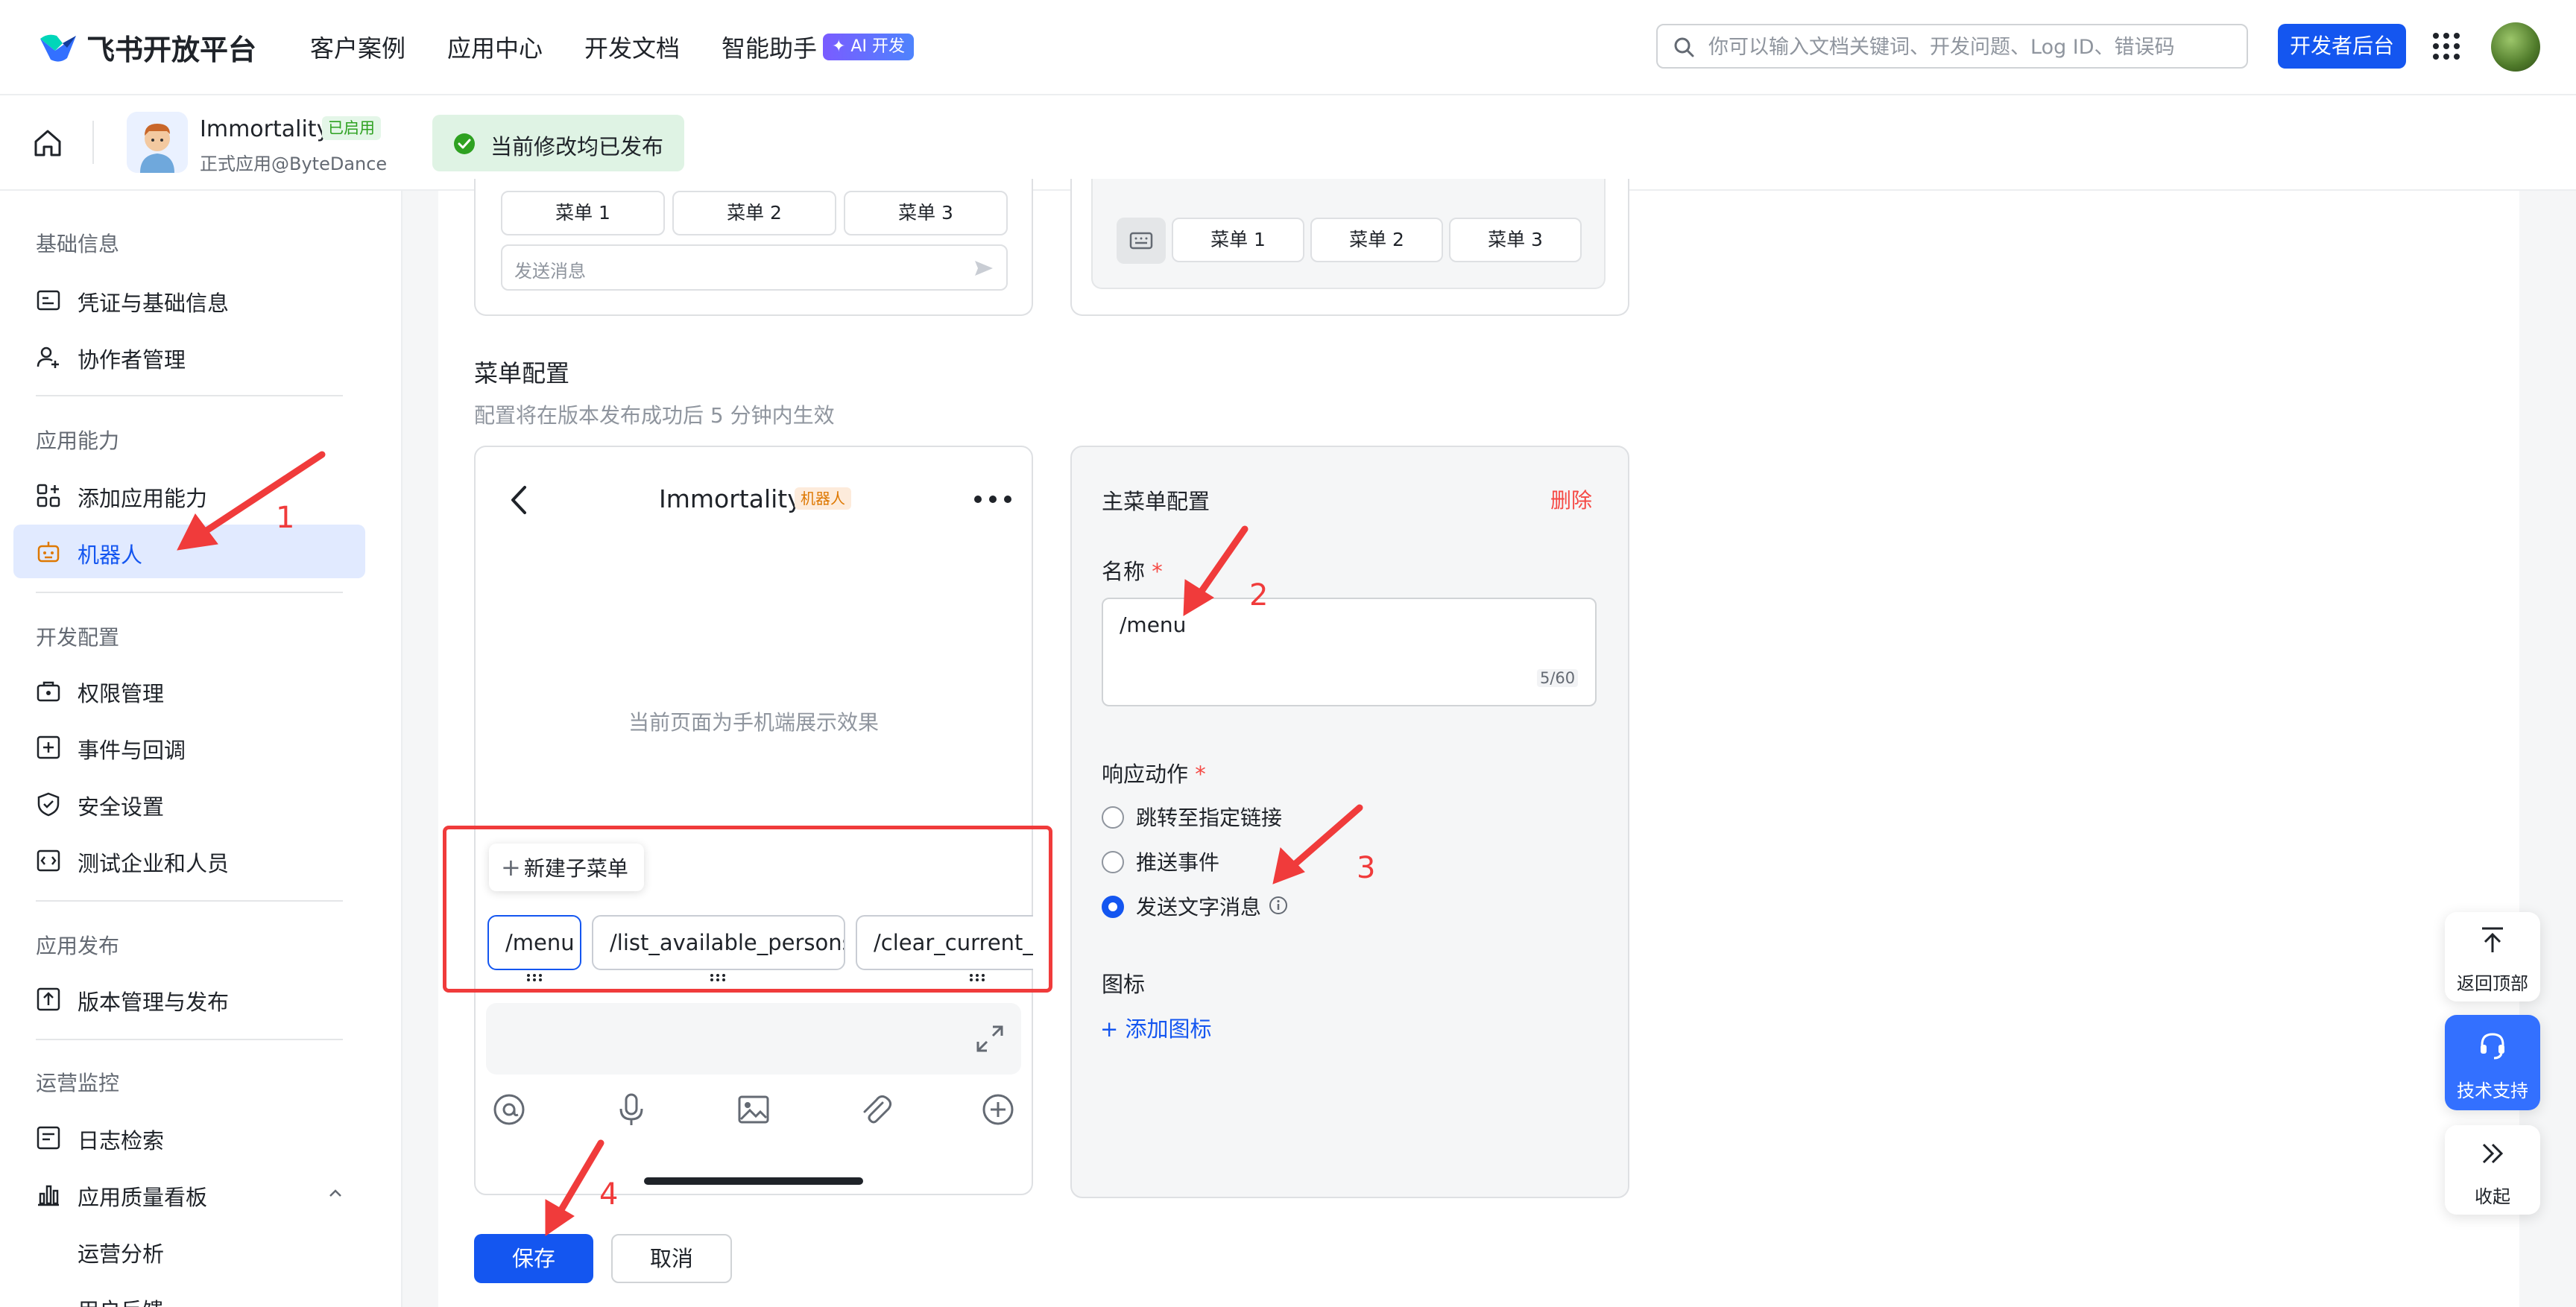 Image resolution: width=2576 pixels, height=1307 pixels. What do you see at coordinates (48, 300) in the screenshot?
I see `id-card-icon` at bounding box center [48, 300].